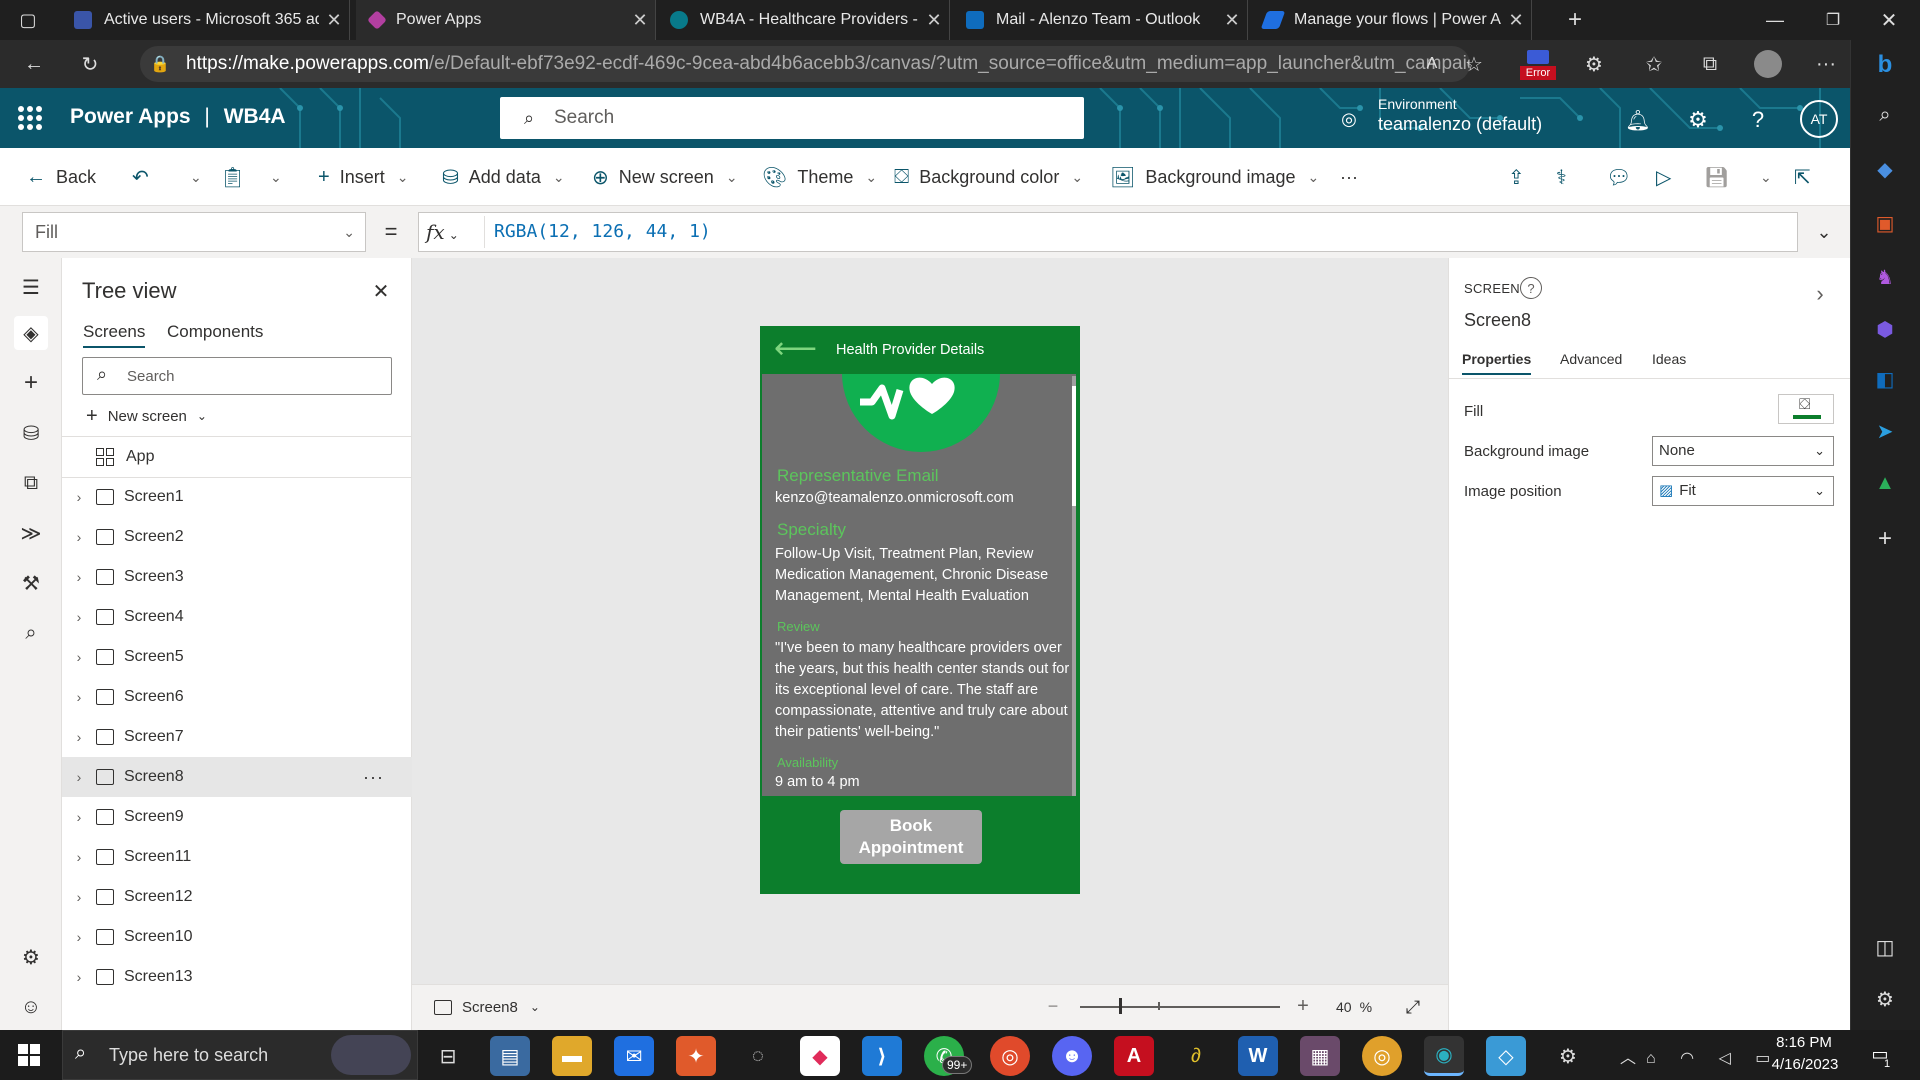 The image size is (1920, 1080). I want to click on chrome-icon: ◎, so click(1010, 1056).